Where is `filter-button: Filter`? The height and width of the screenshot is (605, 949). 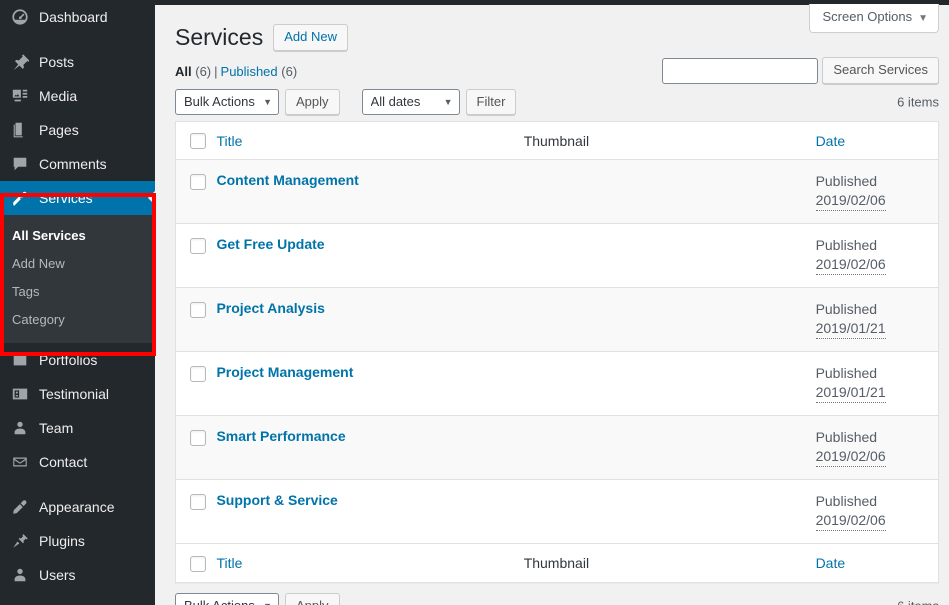
filter-button: Filter is located at coordinates (491, 102).